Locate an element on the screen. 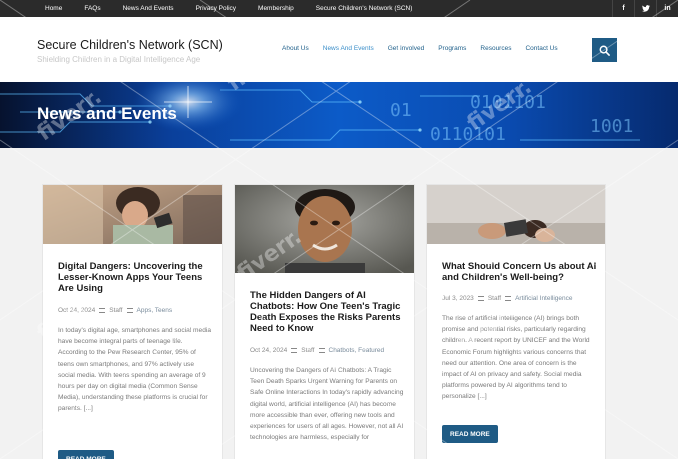 This screenshot has height=459, width=678. kids-with-tablet-image is located at coordinates (516, 214).